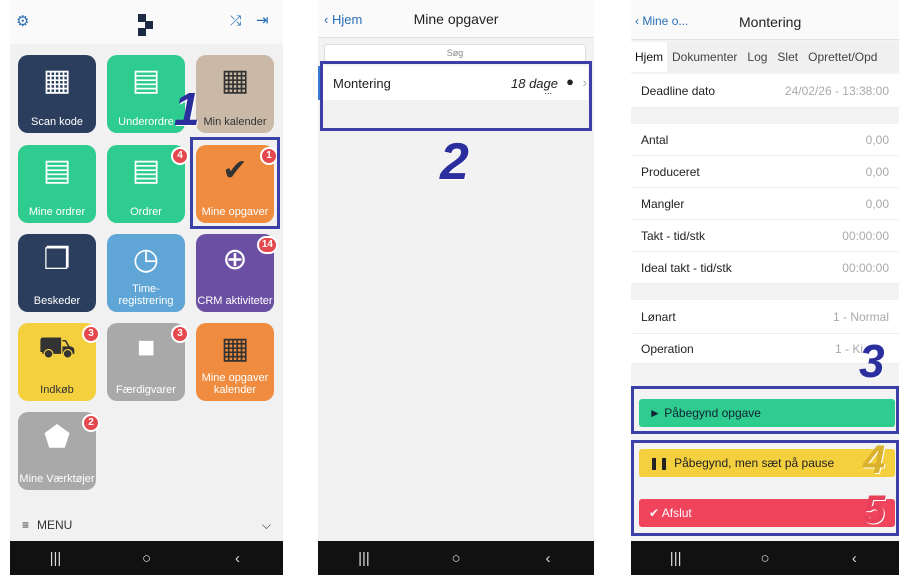 This screenshot has height=575, width=899. What do you see at coordinates (754, 463) in the screenshot?
I see `button-label: Påbegynd, men sæt på pause` at bounding box center [754, 463].